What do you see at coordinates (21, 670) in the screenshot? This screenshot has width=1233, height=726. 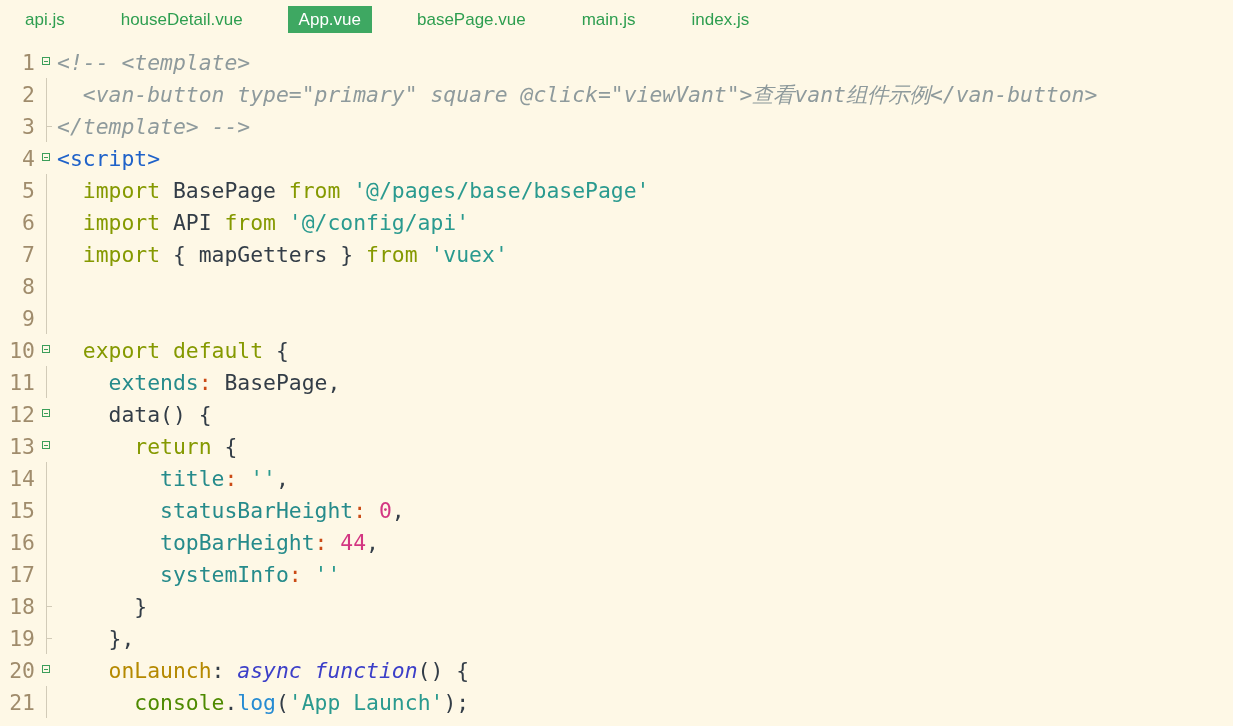 I see `line-number: 20` at bounding box center [21, 670].